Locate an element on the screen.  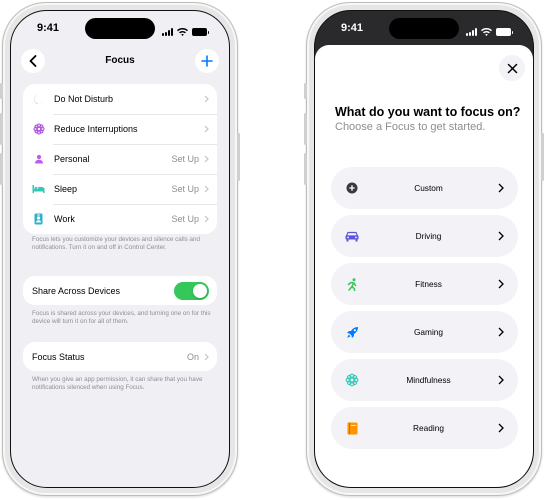
focus-option-label: Mindfulness is located at coordinates (428, 380).